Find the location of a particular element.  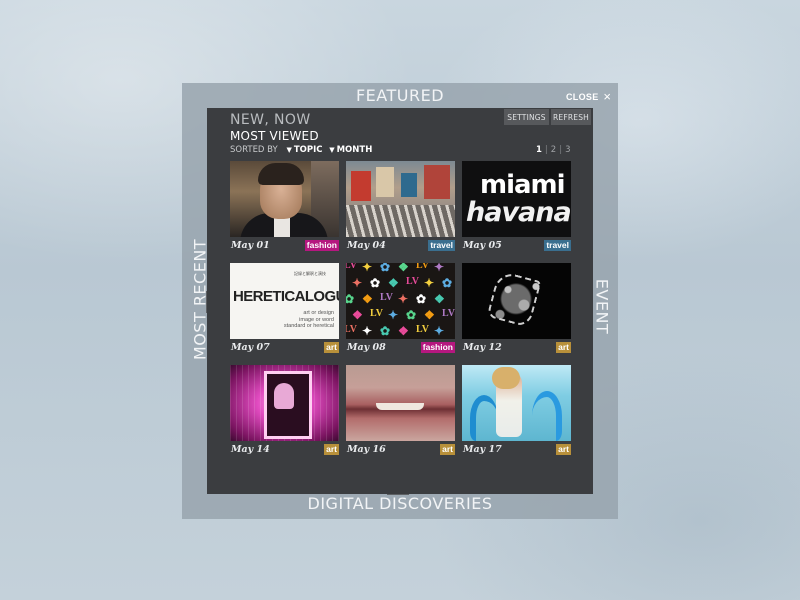

tab-event: EVENT is located at coordinates (602, 307).